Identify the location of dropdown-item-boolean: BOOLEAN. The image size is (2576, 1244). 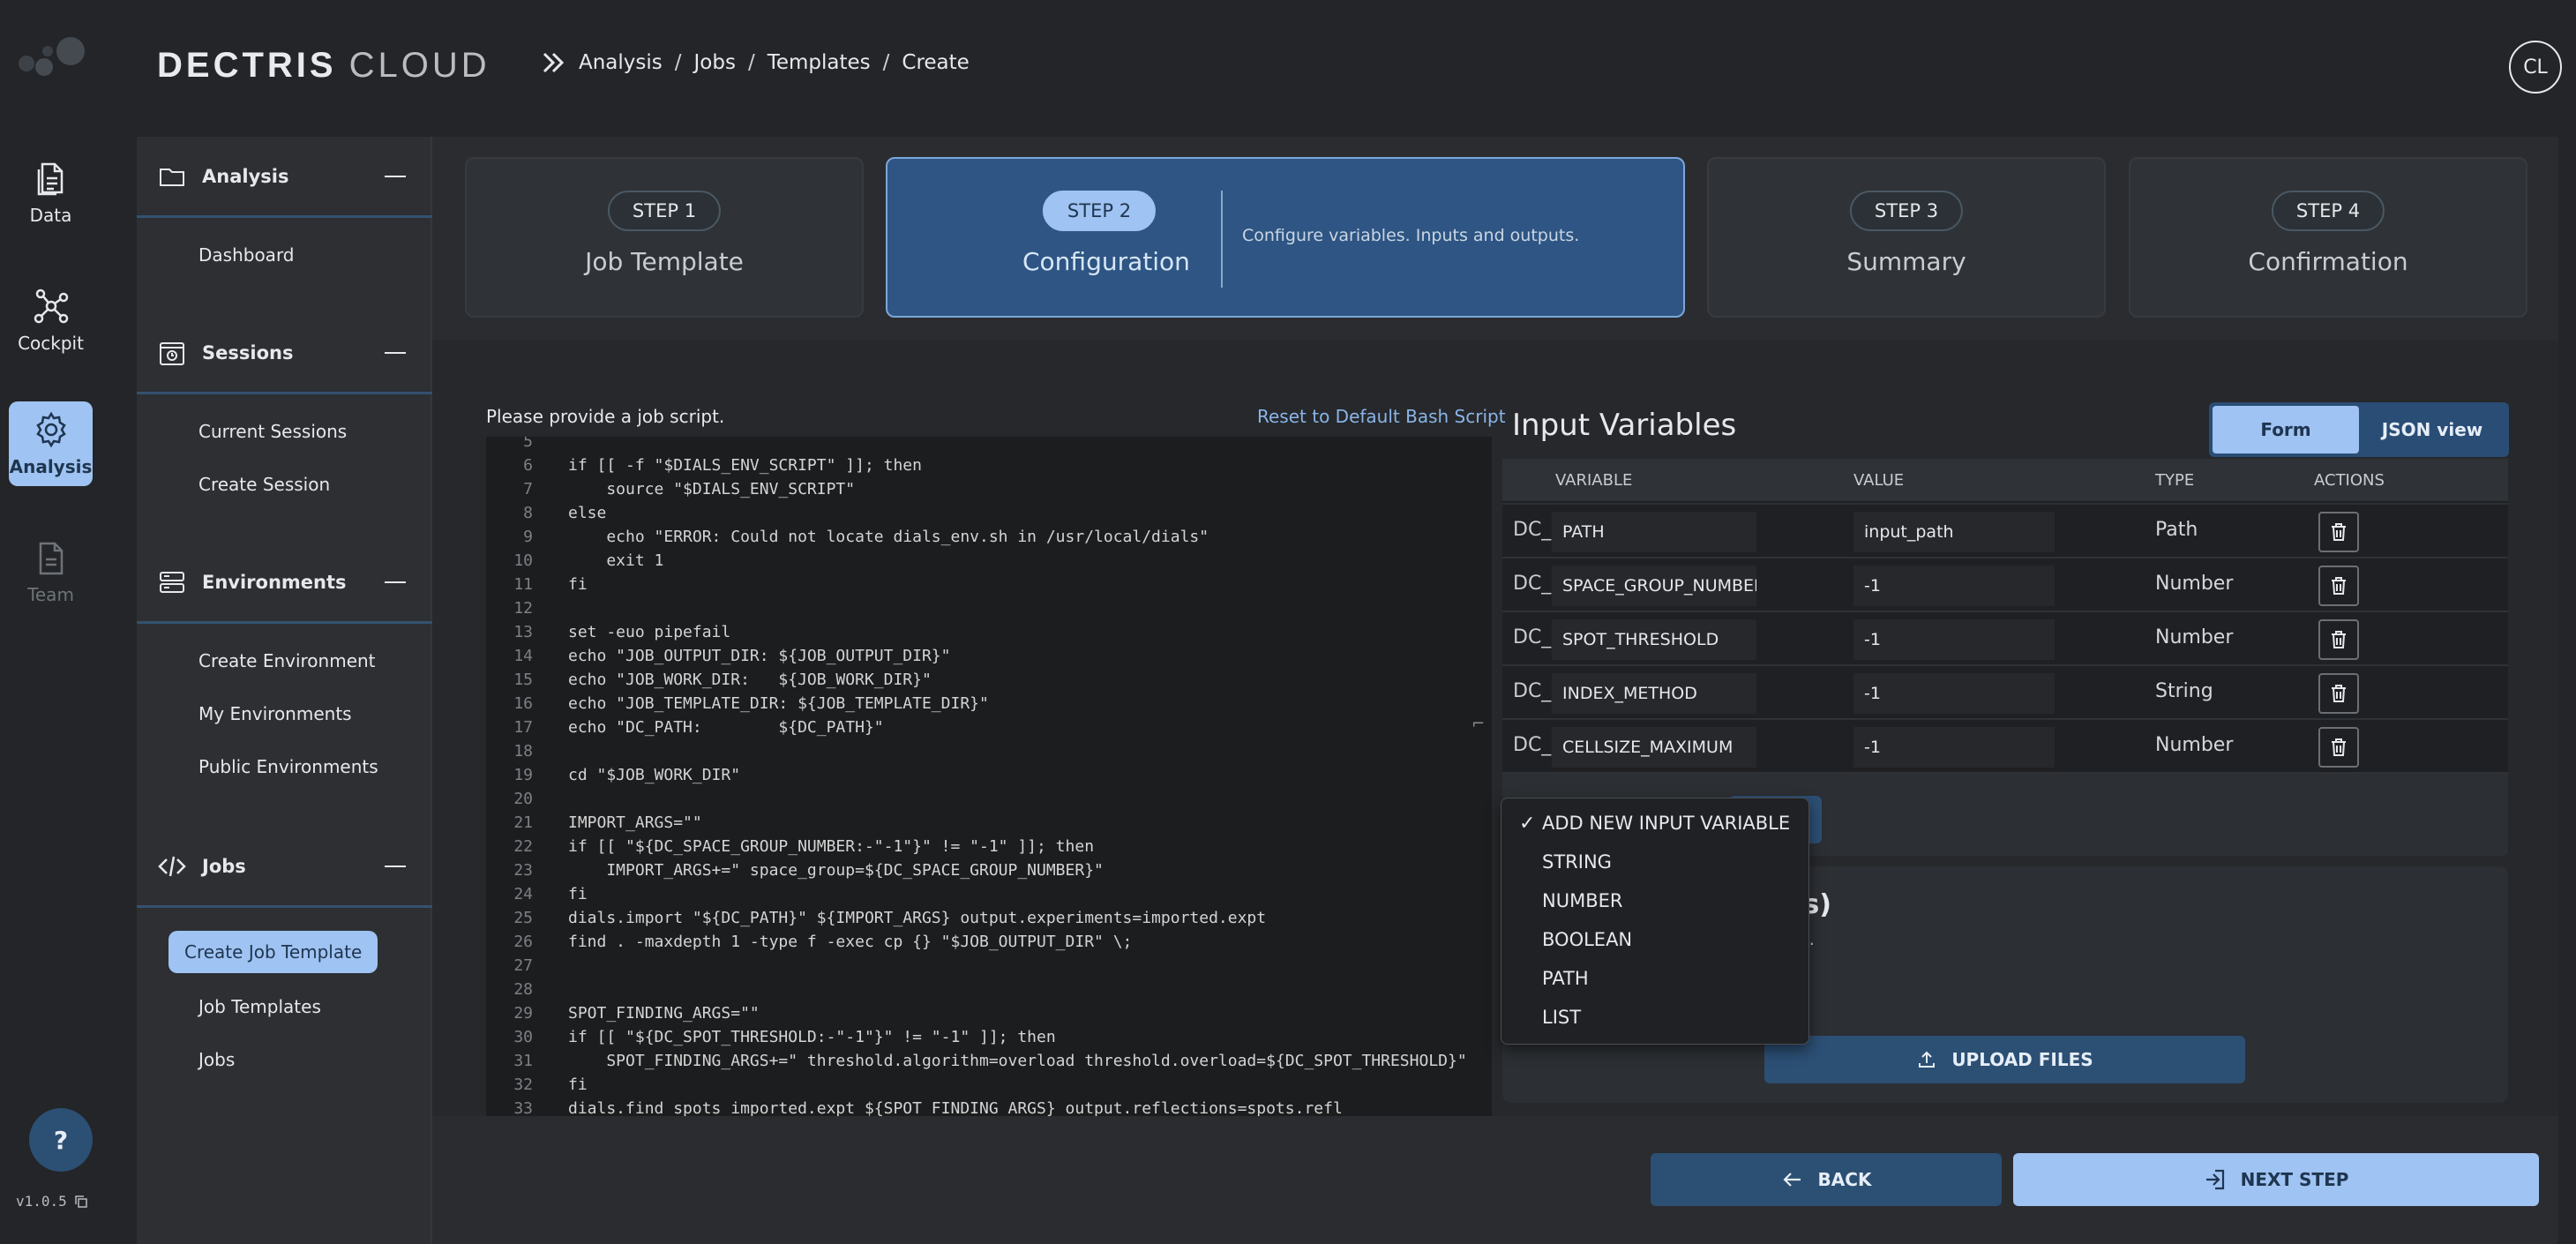
(1655, 940).